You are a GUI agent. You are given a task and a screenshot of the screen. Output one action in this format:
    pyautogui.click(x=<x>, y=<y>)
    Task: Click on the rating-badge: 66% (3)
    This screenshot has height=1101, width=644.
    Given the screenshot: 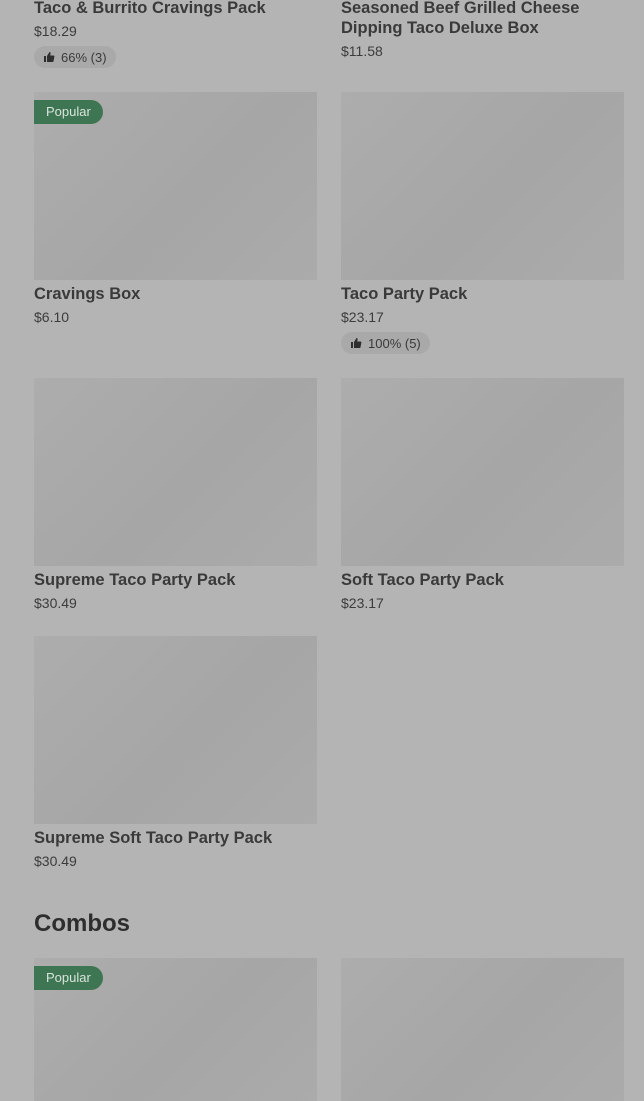 What is the action you would take?
    pyautogui.click(x=75, y=57)
    